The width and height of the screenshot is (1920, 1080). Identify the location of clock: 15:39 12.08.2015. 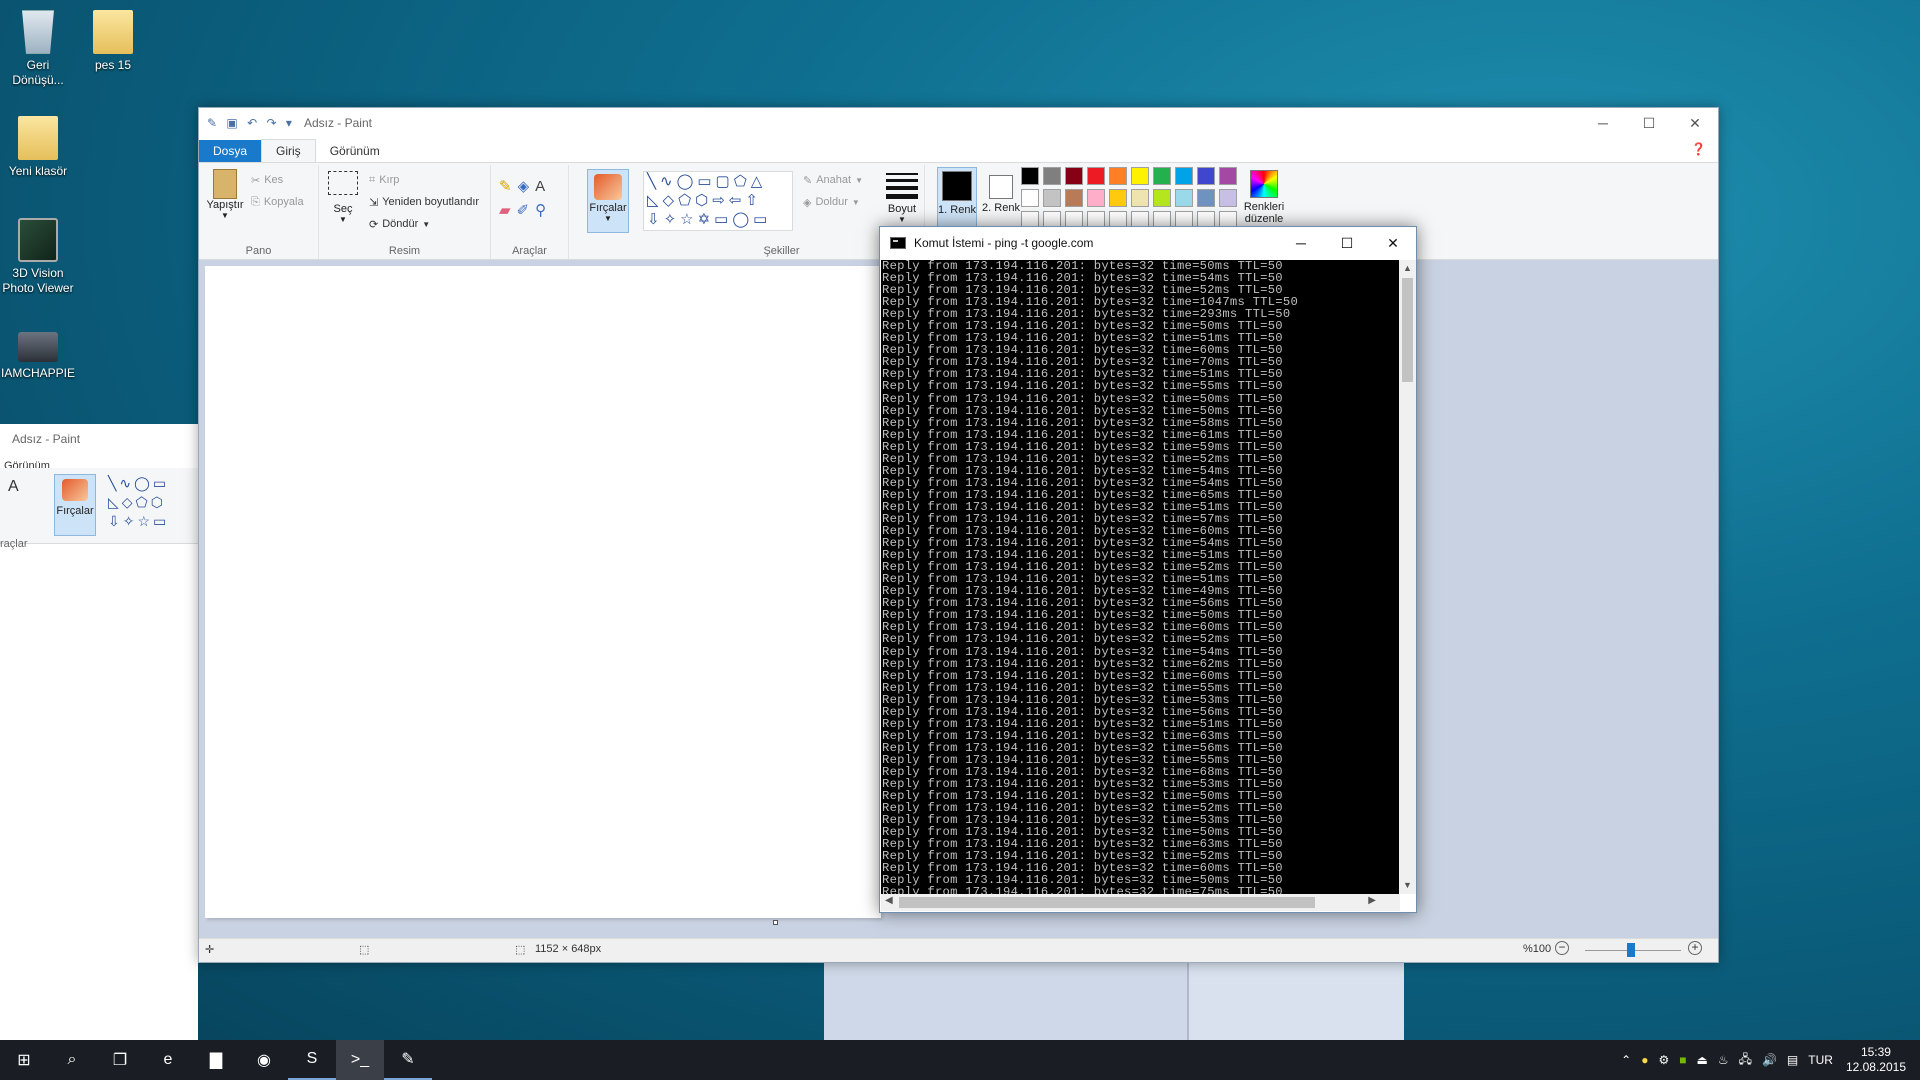
(1876, 1060).